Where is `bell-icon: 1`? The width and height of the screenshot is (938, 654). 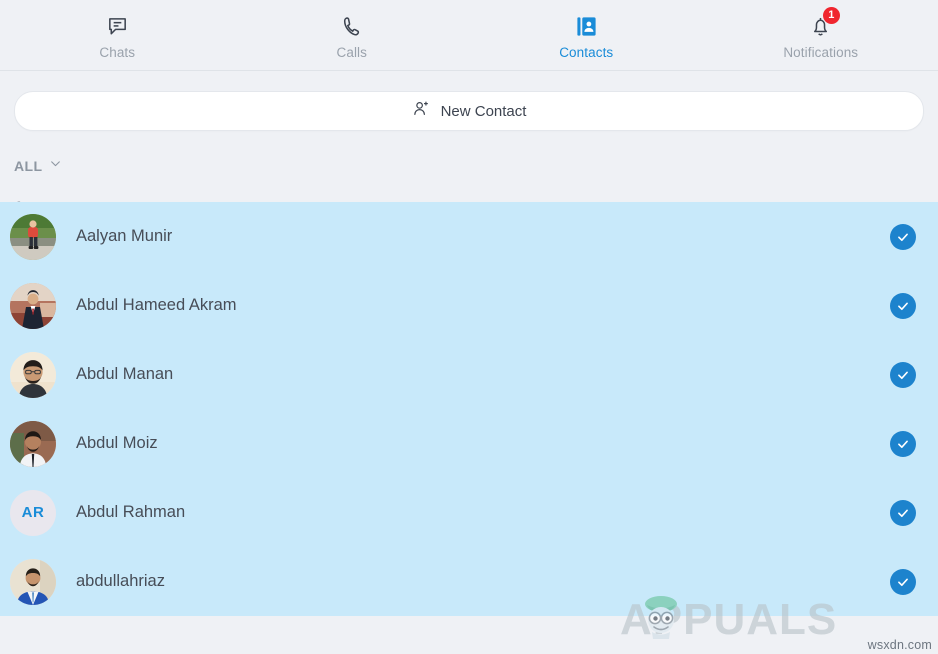 bell-icon: 1 is located at coordinates (822, 23).